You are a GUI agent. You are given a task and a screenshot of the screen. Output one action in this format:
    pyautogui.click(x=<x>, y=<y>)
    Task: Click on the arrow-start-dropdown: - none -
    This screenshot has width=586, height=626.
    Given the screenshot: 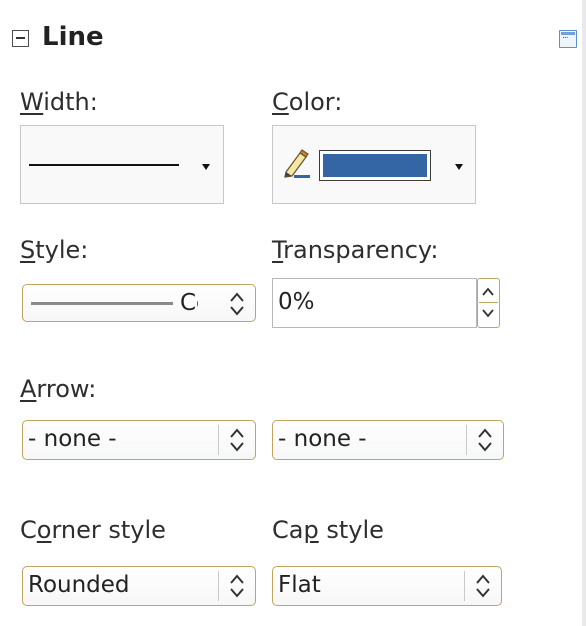 What is the action you would take?
    pyautogui.click(x=139, y=440)
    